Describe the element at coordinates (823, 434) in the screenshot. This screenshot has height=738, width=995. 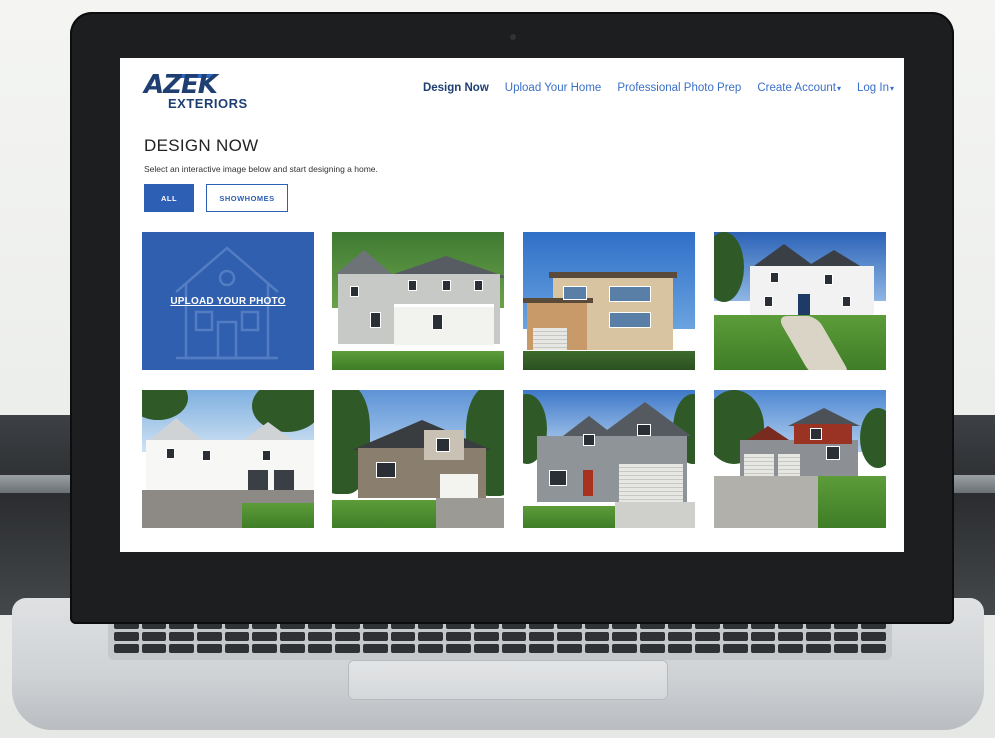
I see `house-accent` at that location.